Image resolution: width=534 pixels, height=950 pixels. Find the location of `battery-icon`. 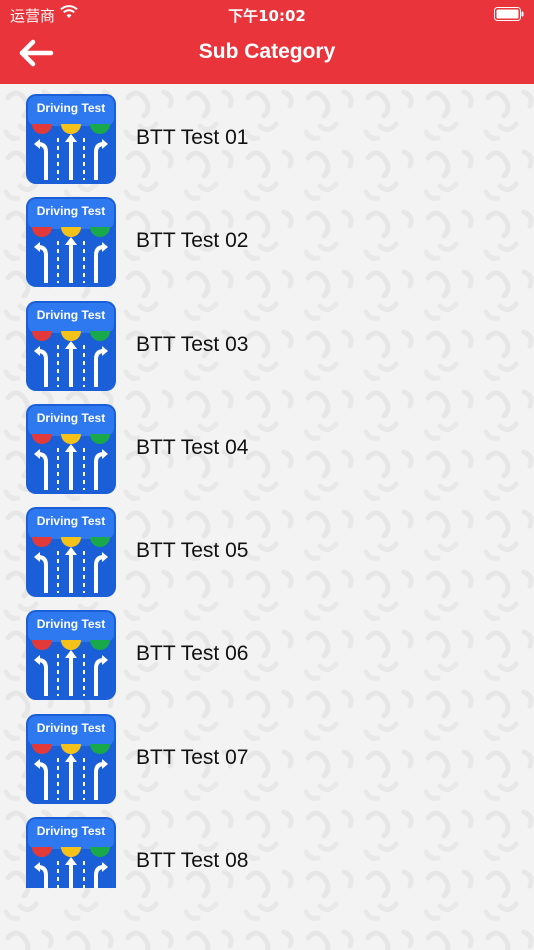

battery-icon is located at coordinates (509, 14).